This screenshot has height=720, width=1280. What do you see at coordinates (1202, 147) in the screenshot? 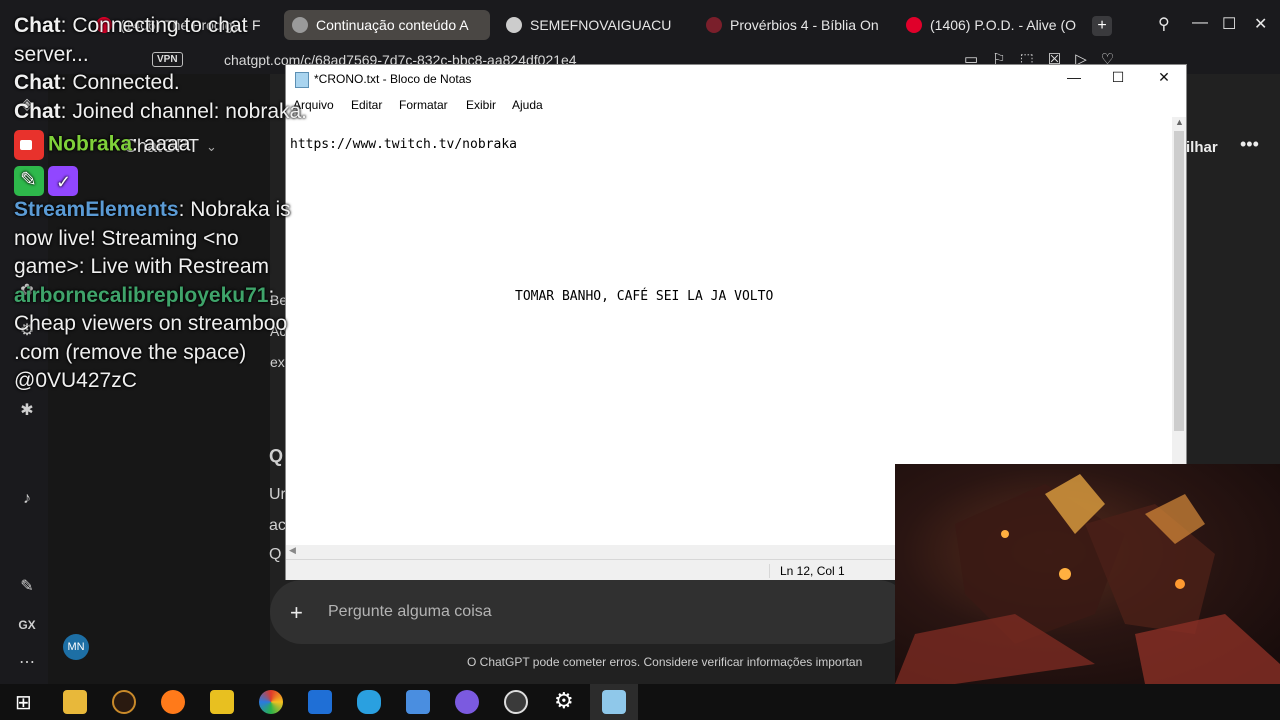
I see `share-button: ilhar` at bounding box center [1202, 147].